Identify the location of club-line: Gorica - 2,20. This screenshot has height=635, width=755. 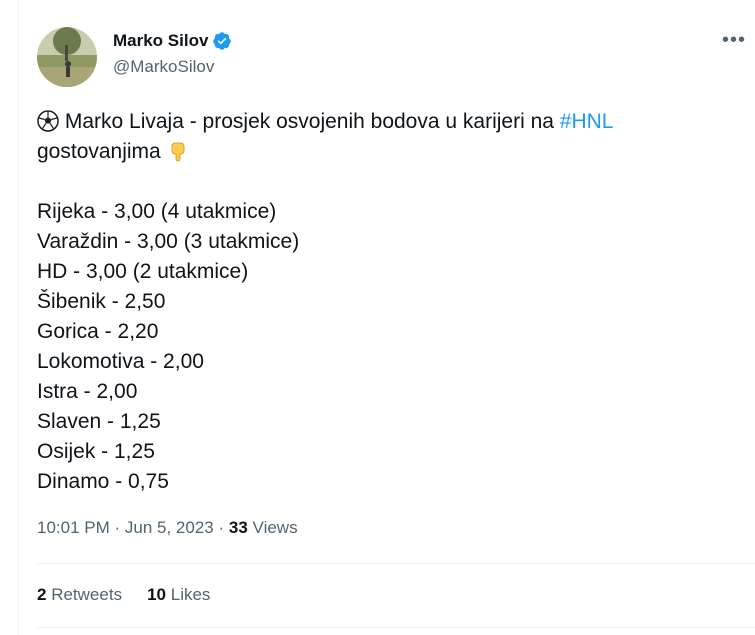
(98, 331).